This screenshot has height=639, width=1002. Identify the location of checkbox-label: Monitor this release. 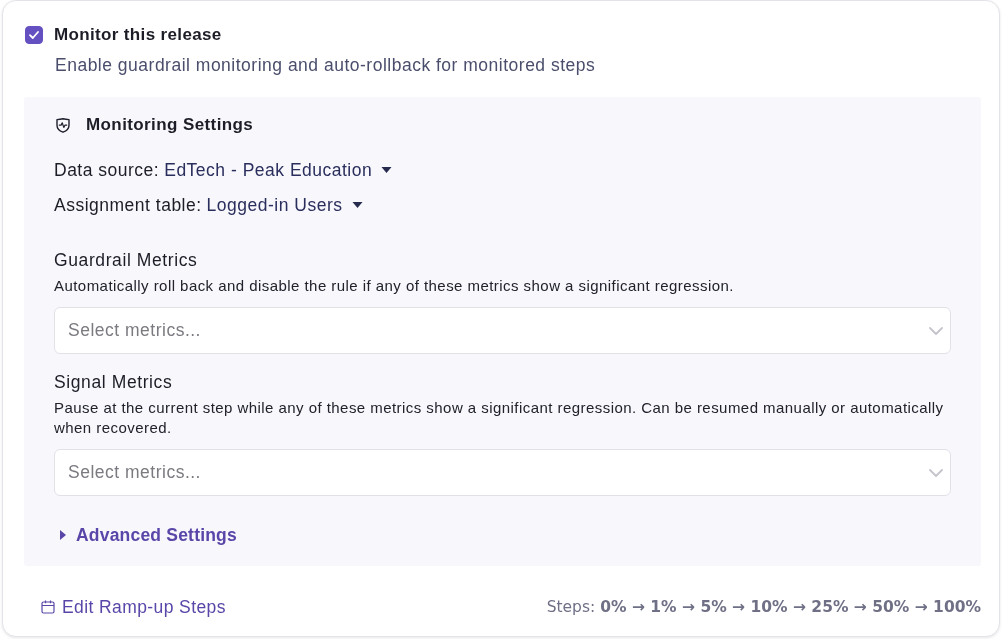
(138, 35).